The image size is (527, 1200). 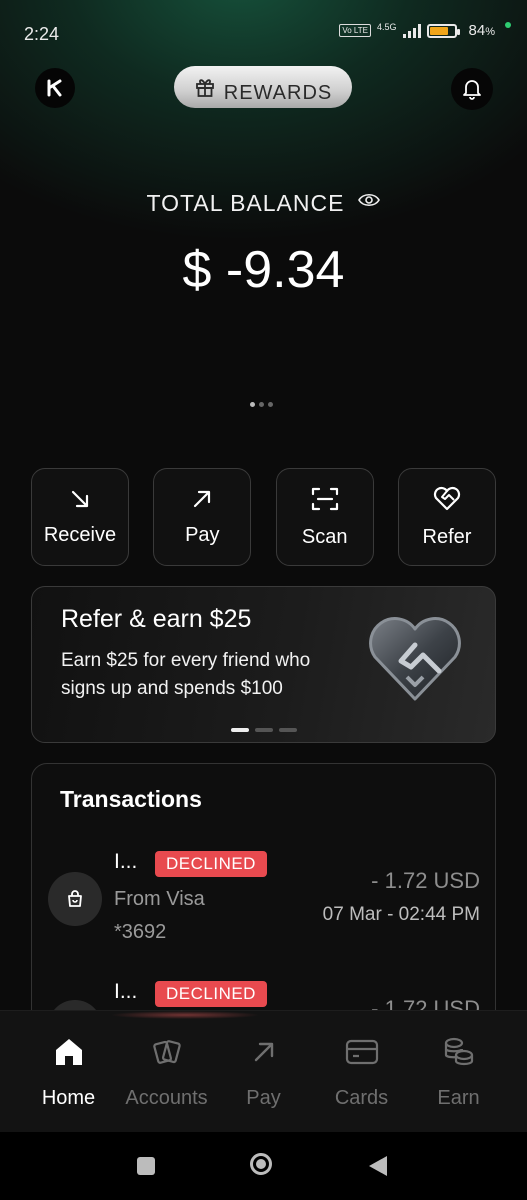 What do you see at coordinates (415, 662) in the screenshot?
I see `heart-handshake-art-icon` at bounding box center [415, 662].